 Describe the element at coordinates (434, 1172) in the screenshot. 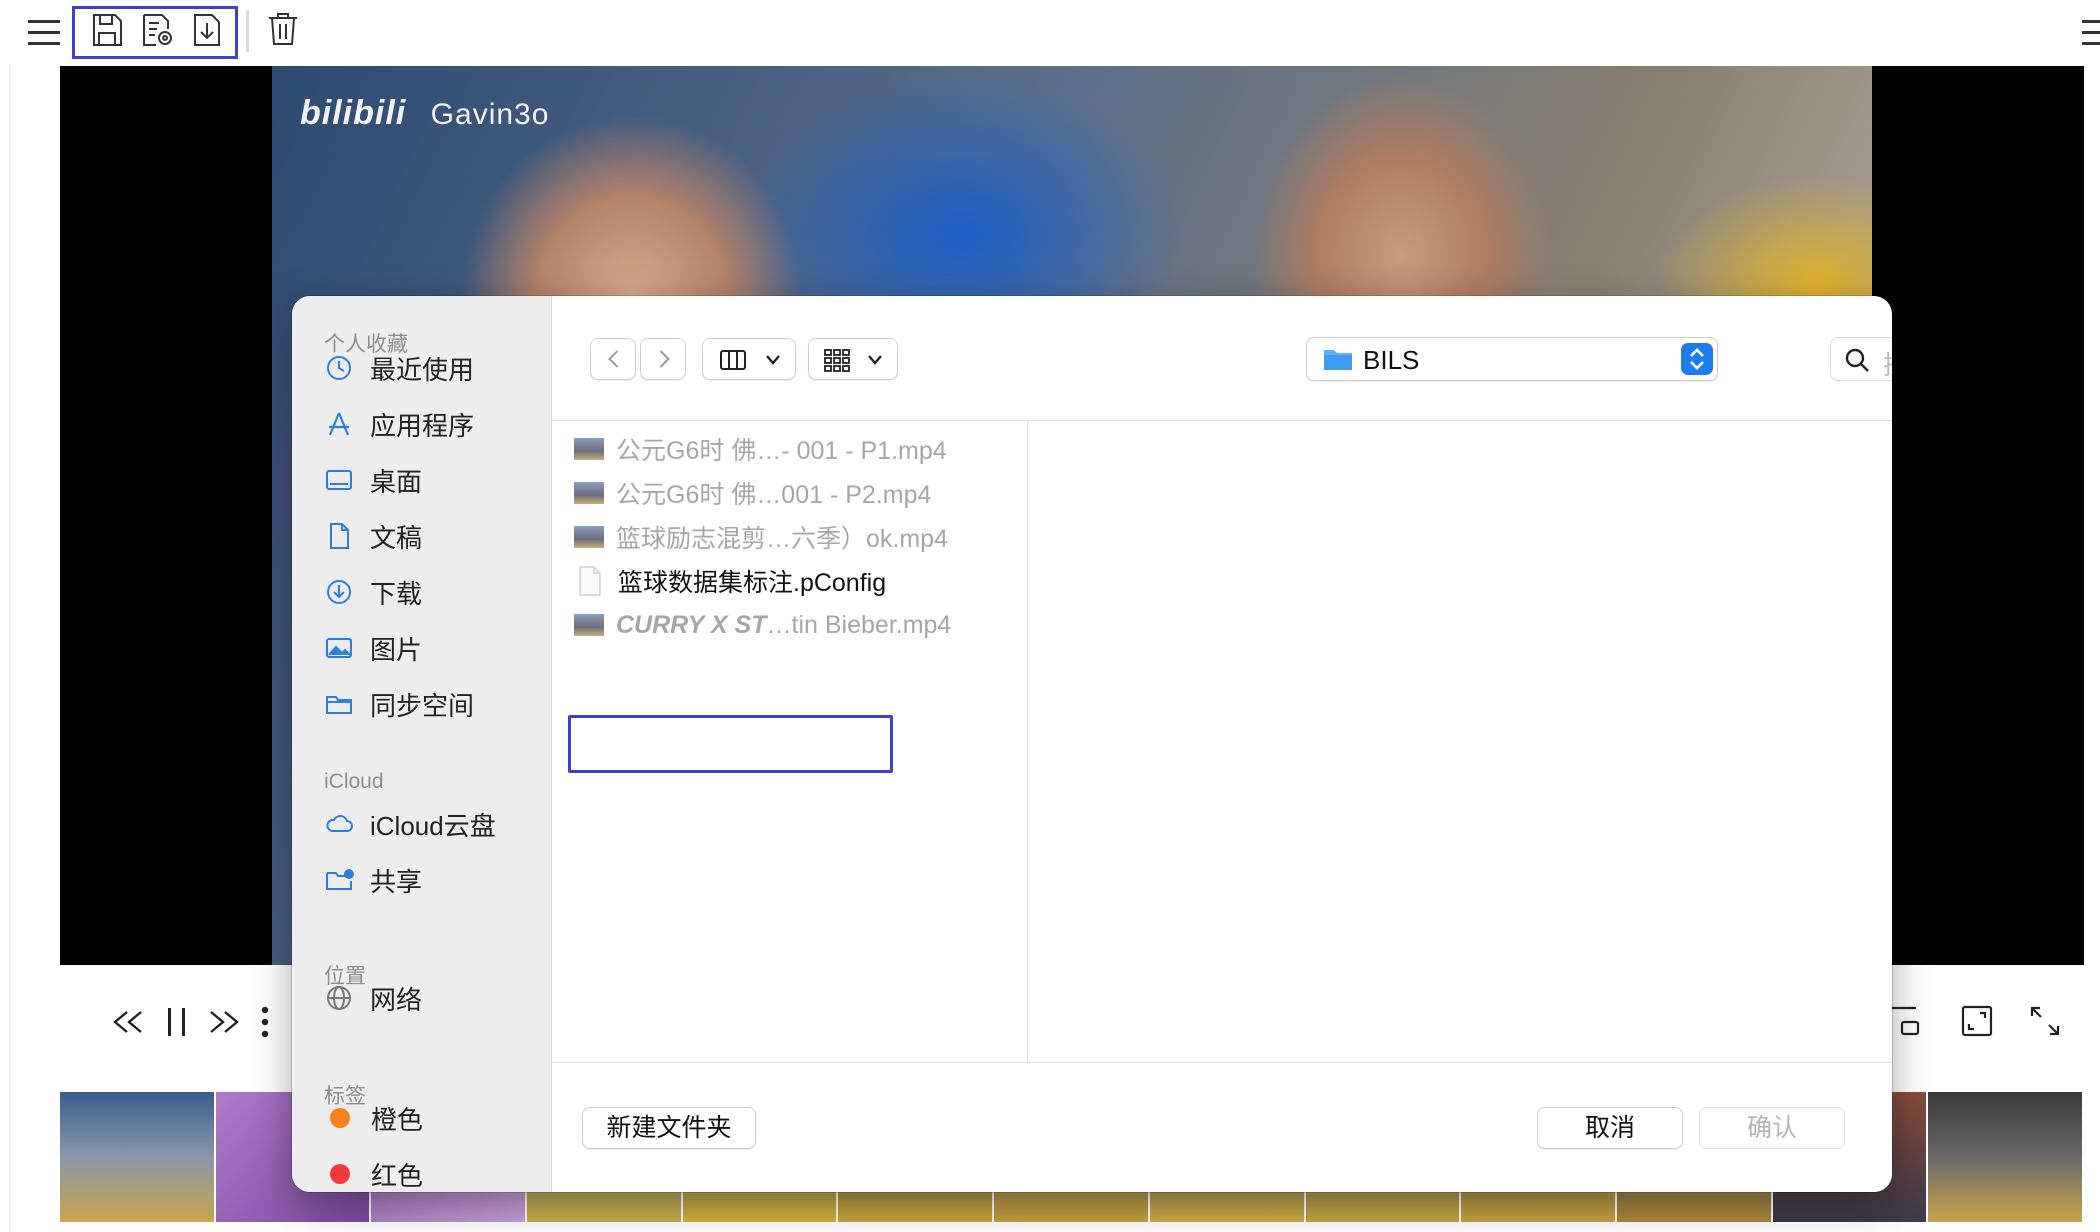

I see `sidebar-item-tag-red: 红色` at that location.